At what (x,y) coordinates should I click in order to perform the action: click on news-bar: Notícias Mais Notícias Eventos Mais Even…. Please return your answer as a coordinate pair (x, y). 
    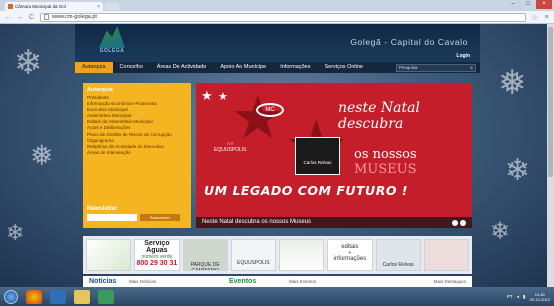
    Looking at the image, I should click on (277, 281).